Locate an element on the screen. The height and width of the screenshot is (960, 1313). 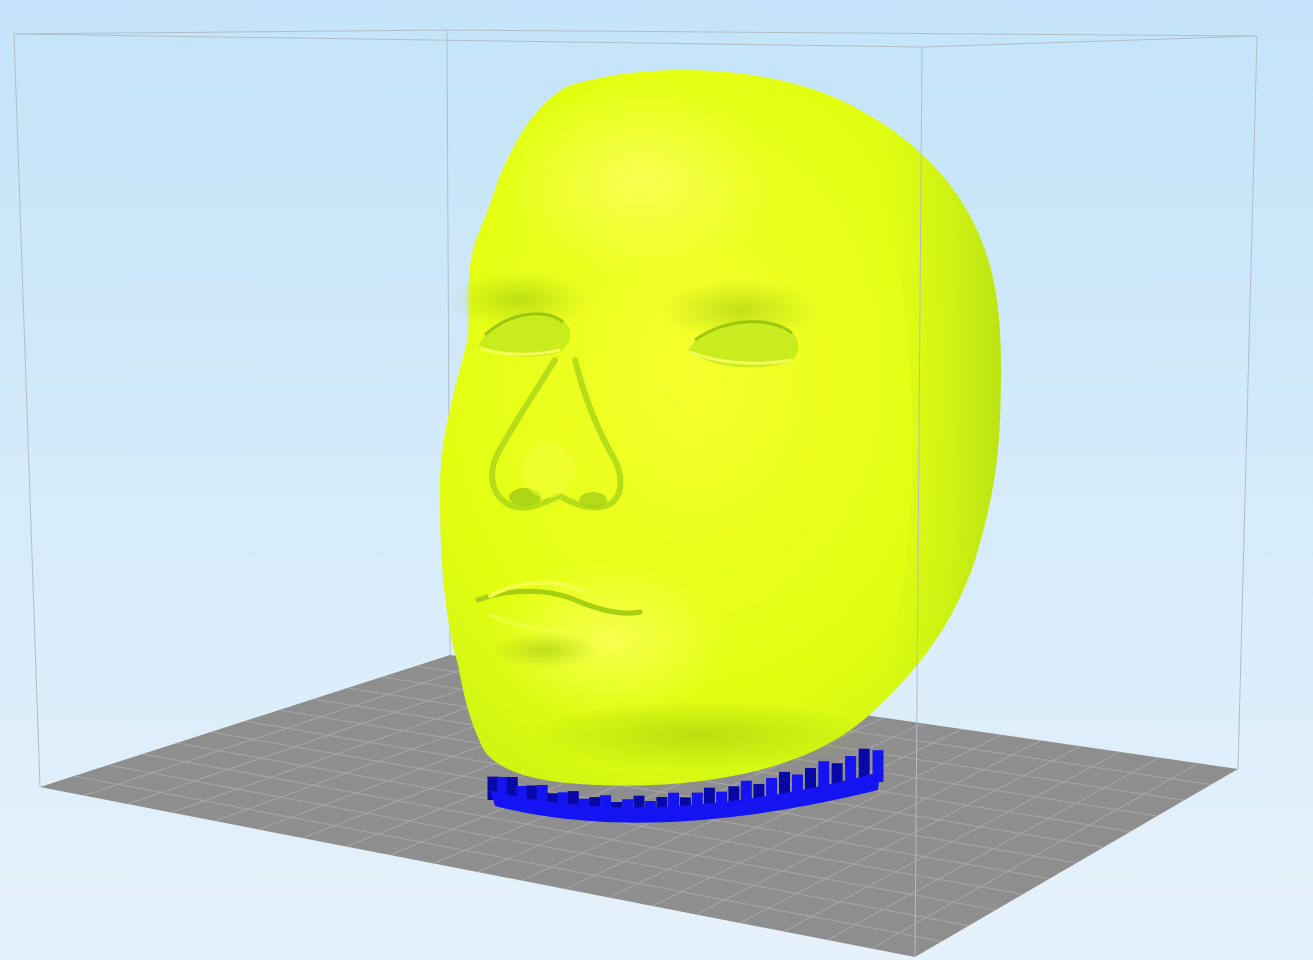
forehead-highlight is located at coordinates (640, 180).